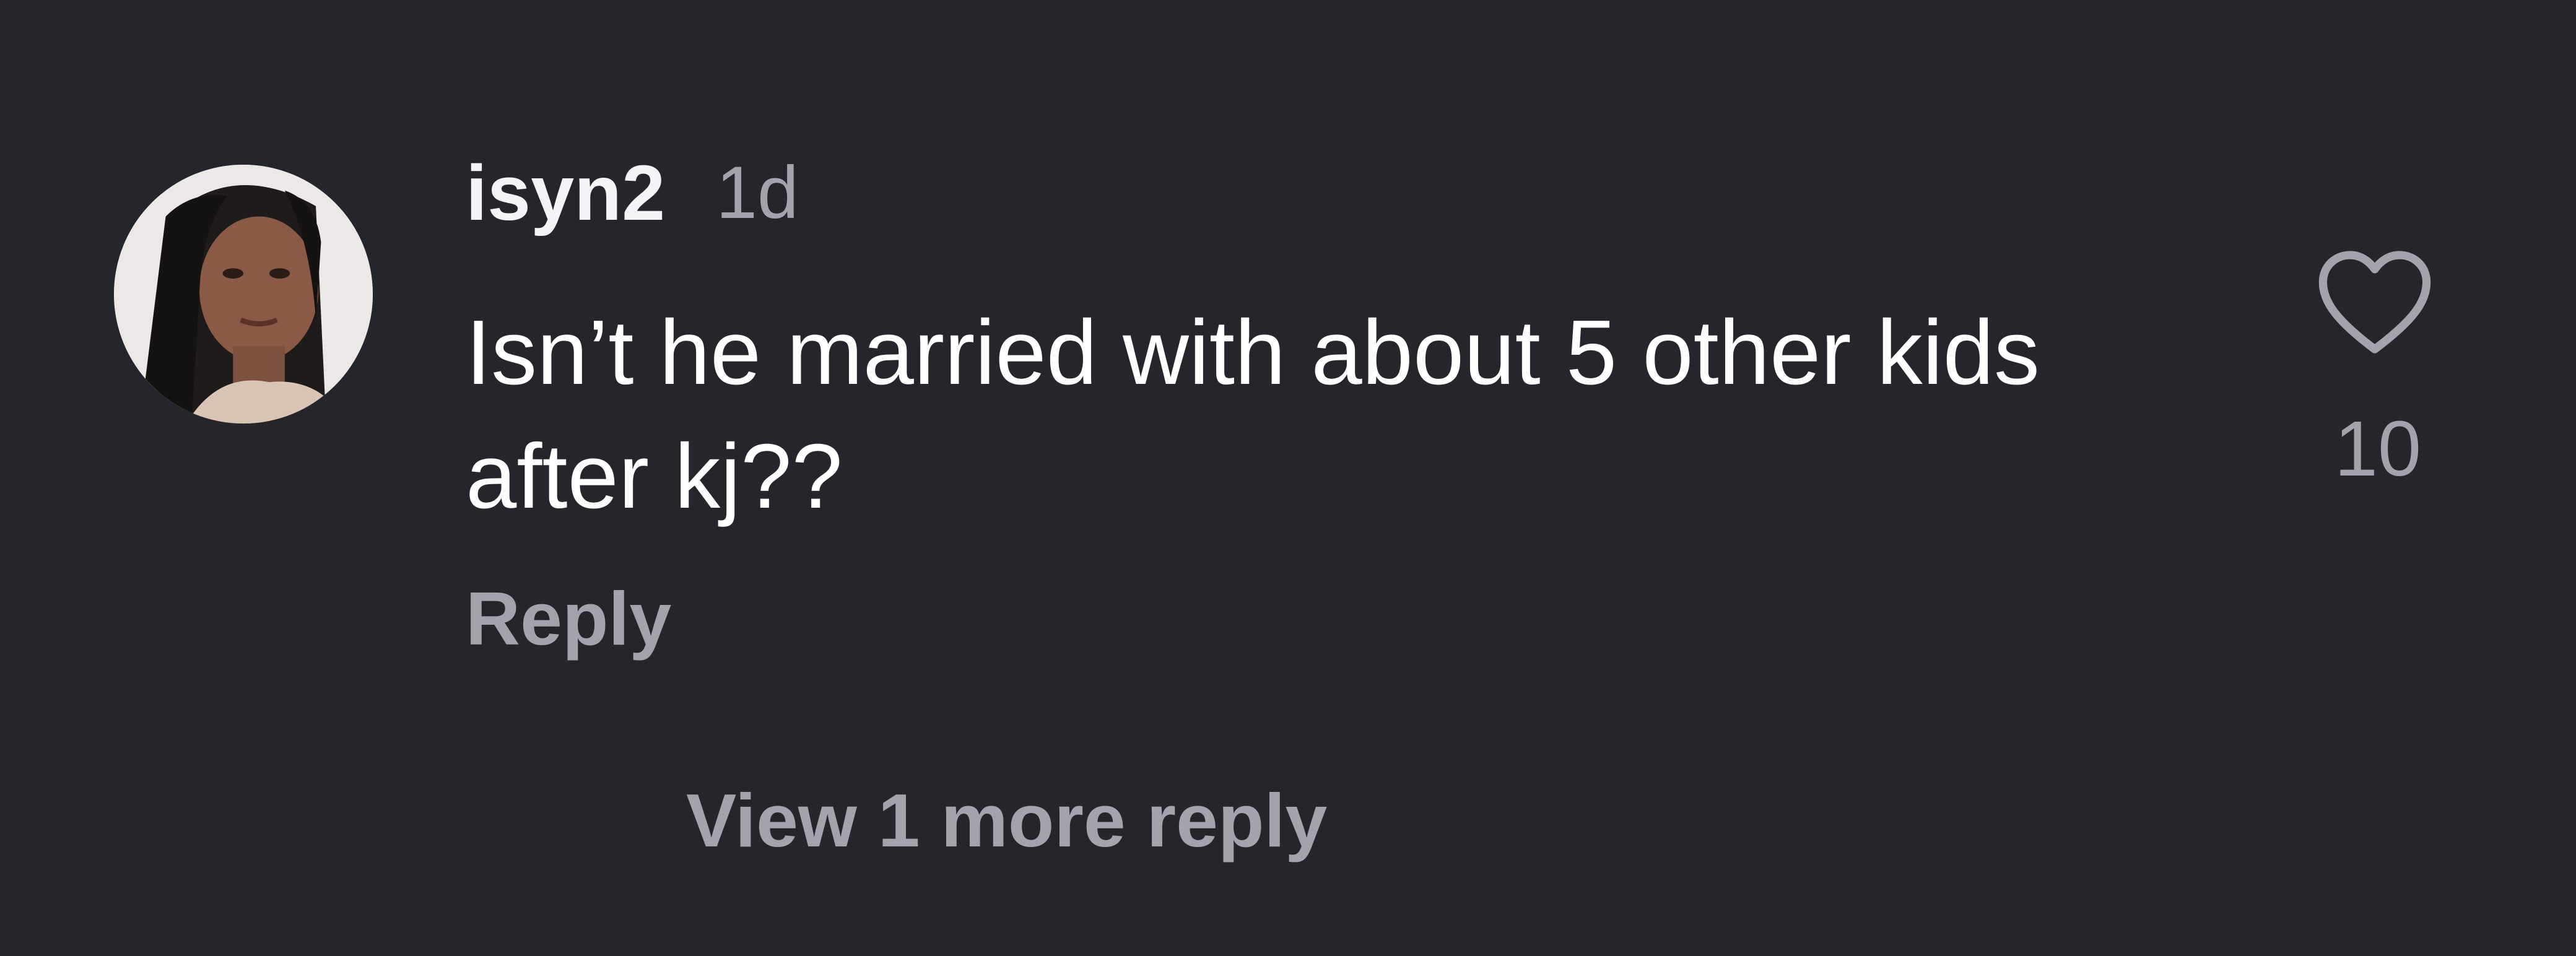 The height and width of the screenshot is (956, 2576). I want to click on heart-outline-icon, so click(2374, 302).